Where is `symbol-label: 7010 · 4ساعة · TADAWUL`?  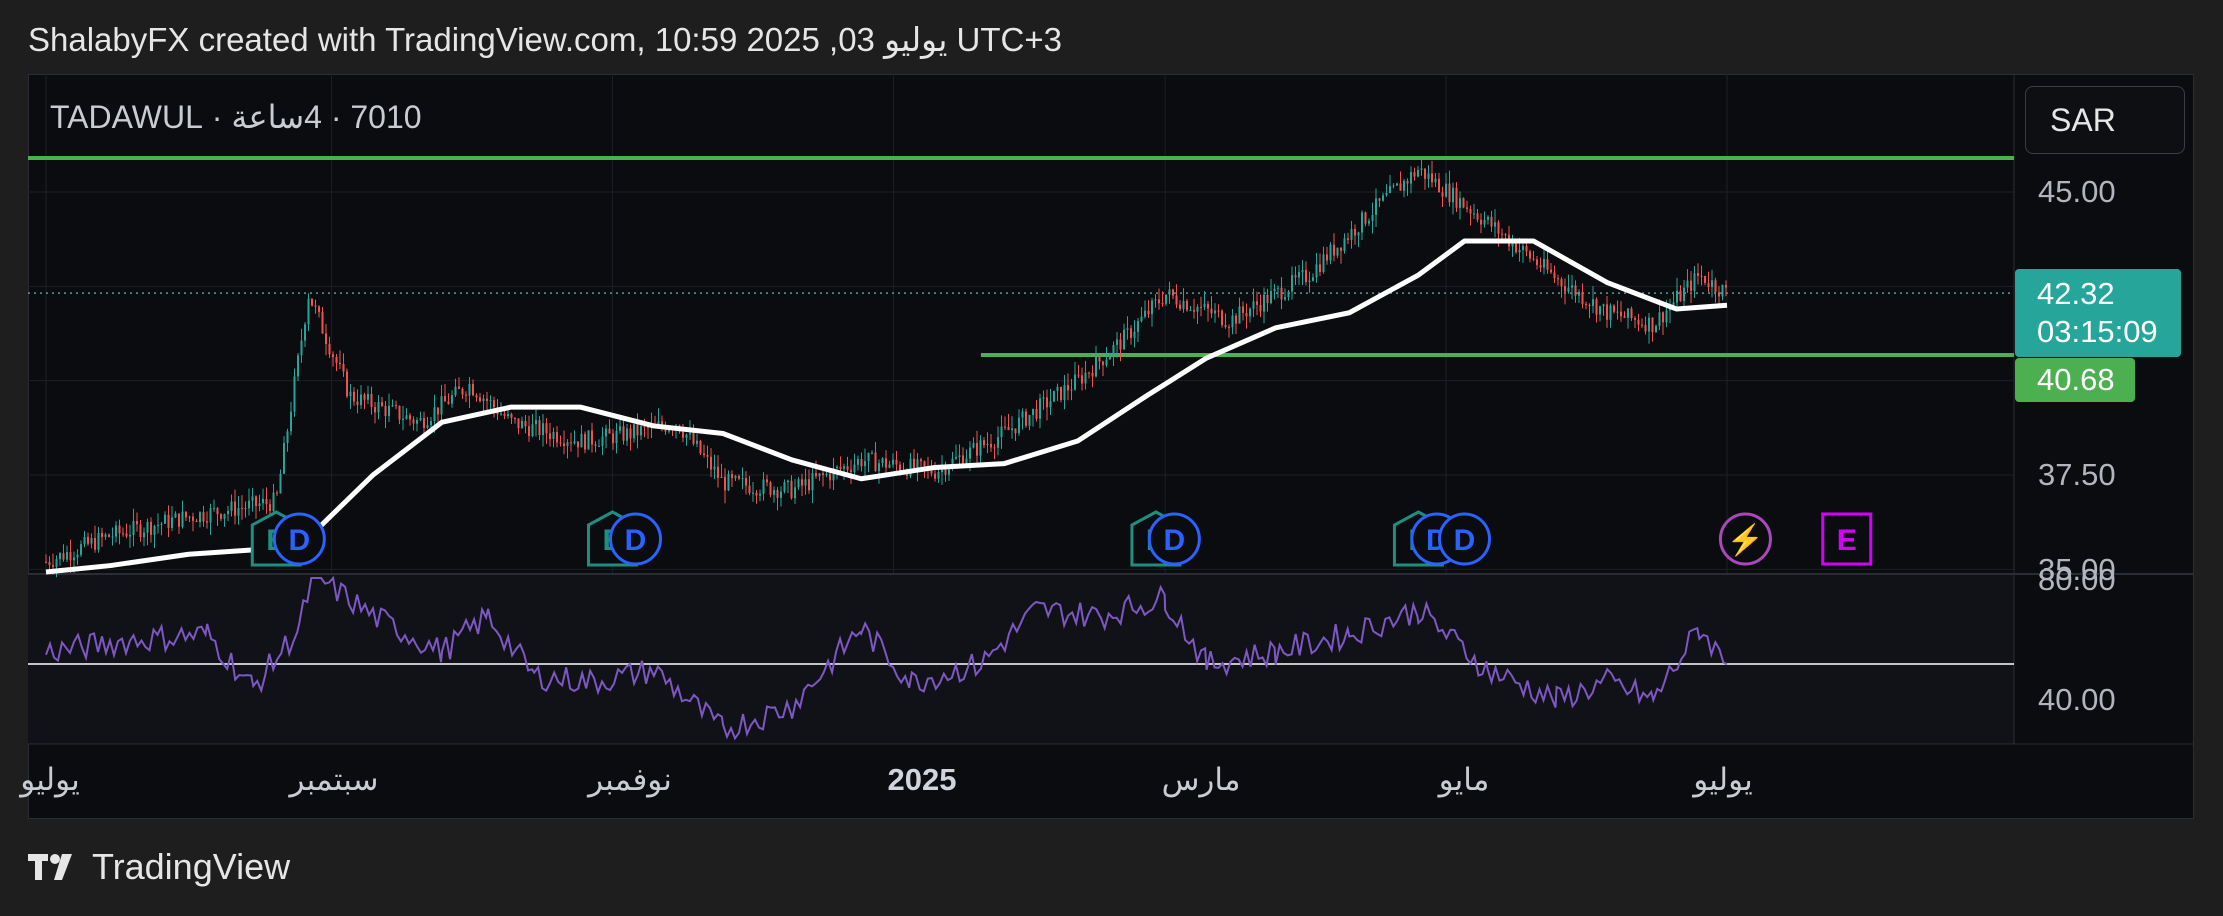
symbol-label: 7010 · 4ساعة · TADAWUL is located at coordinates (236, 117).